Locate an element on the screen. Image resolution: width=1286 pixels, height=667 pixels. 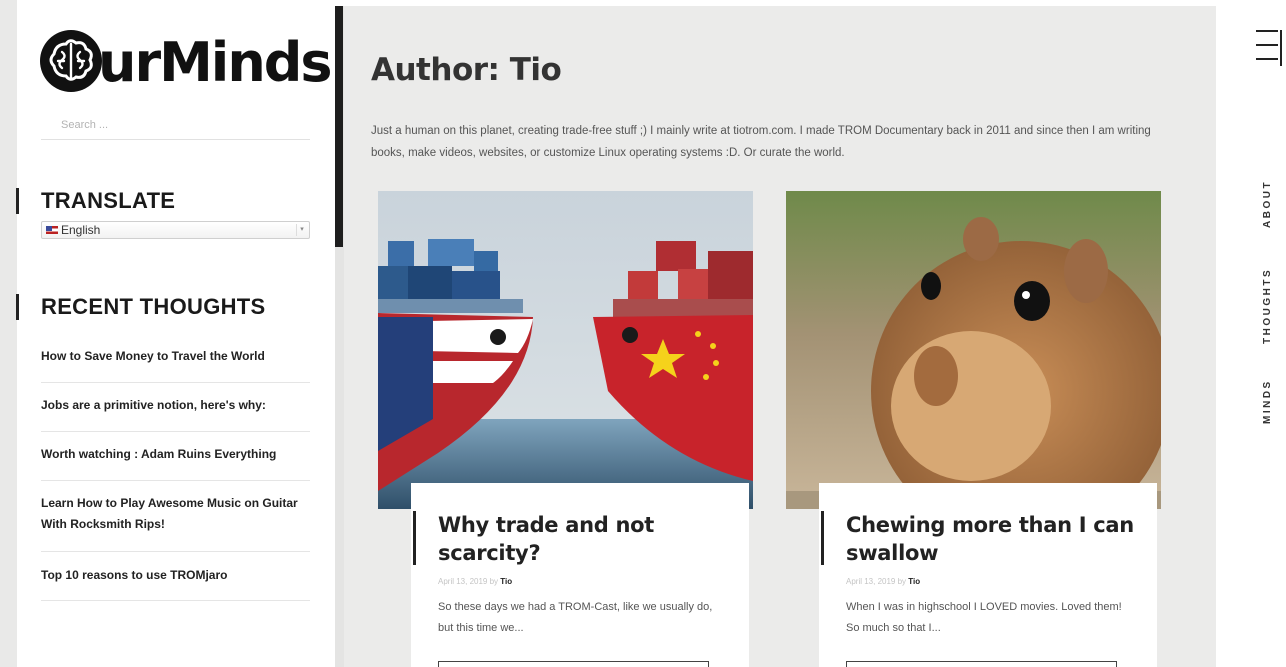
language-select: English ▾ is located at coordinates (175, 230).